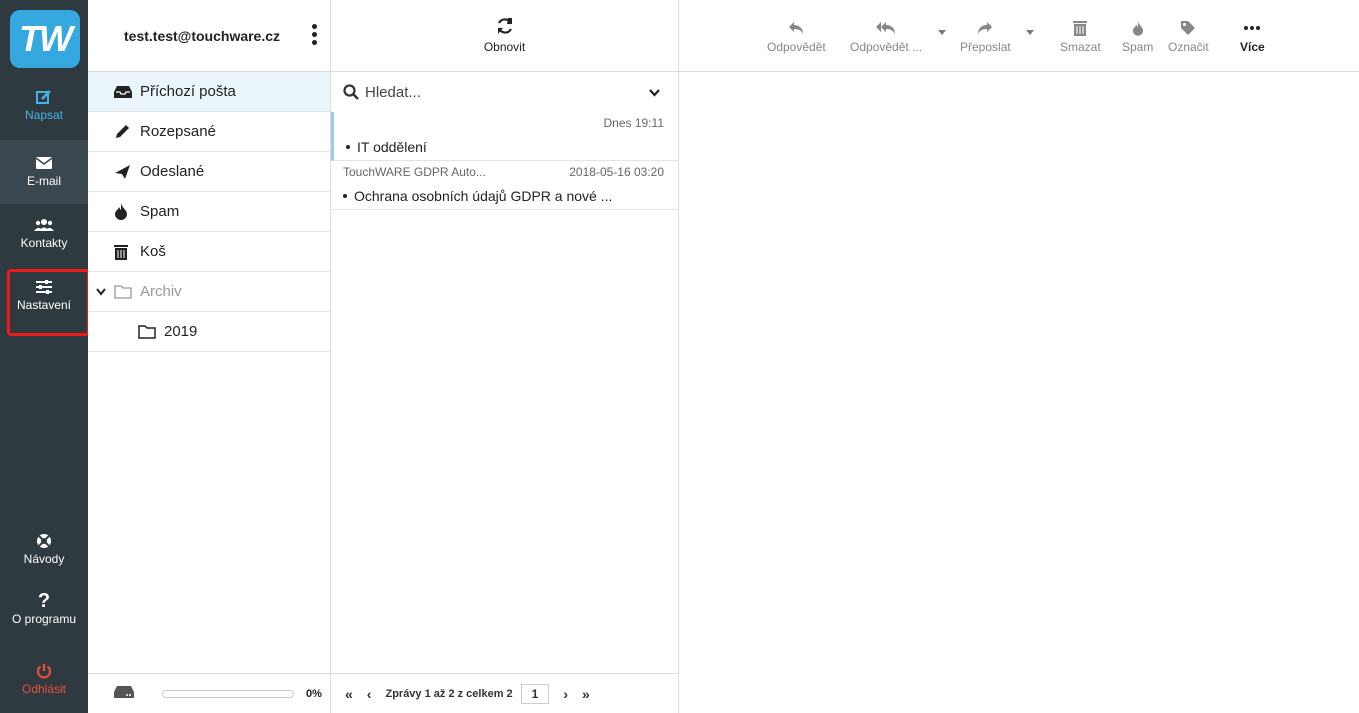  Describe the element at coordinates (160, 211) in the screenshot. I see `folder-spam-label: Spam` at that location.